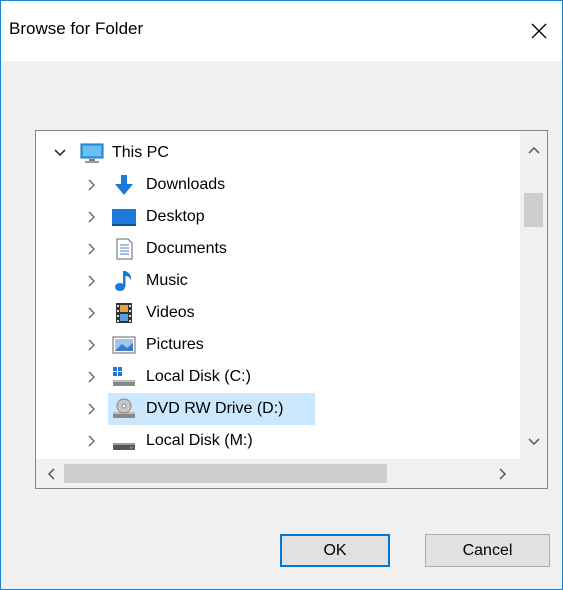 Image resolution: width=563 pixels, height=590 pixels. What do you see at coordinates (271, 153) in the screenshot?
I see `tree-item-this-pc: This PC` at bounding box center [271, 153].